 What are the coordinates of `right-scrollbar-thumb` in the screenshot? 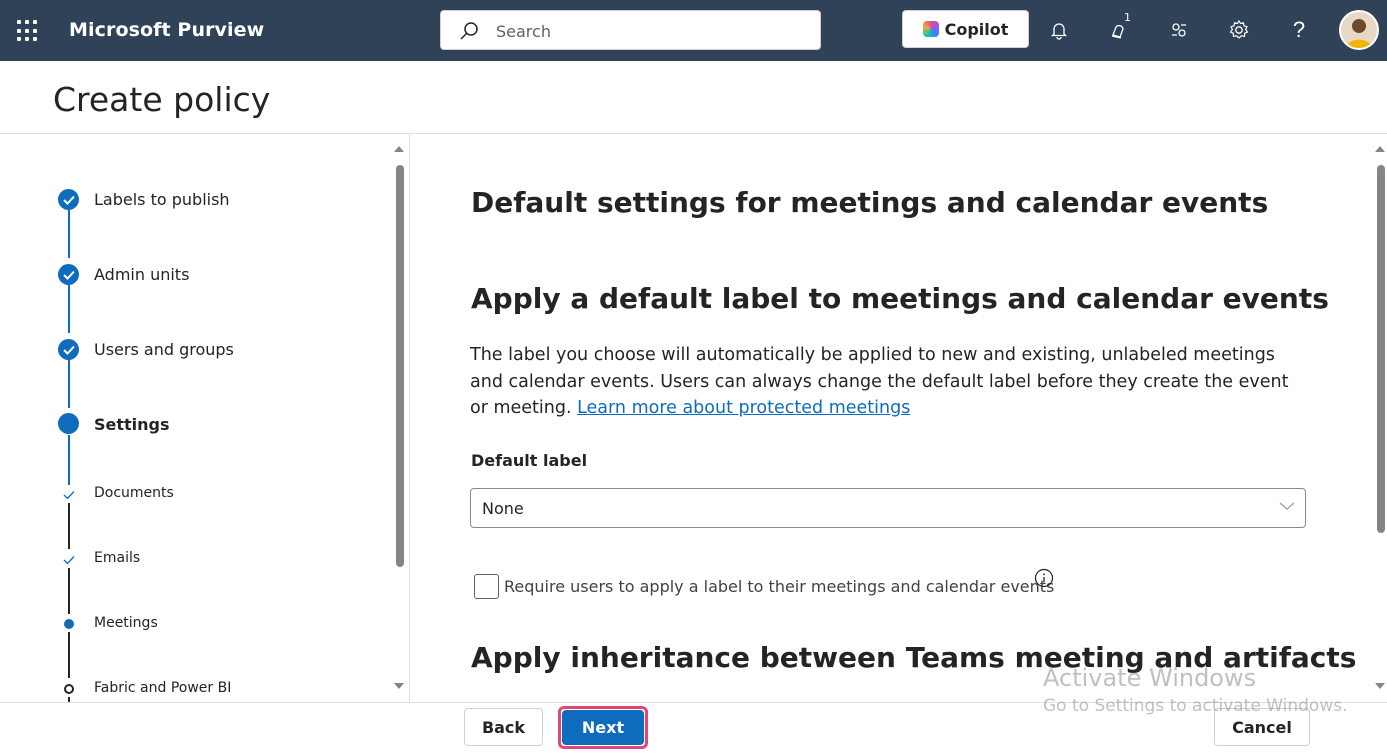 It's located at (1381, 349).